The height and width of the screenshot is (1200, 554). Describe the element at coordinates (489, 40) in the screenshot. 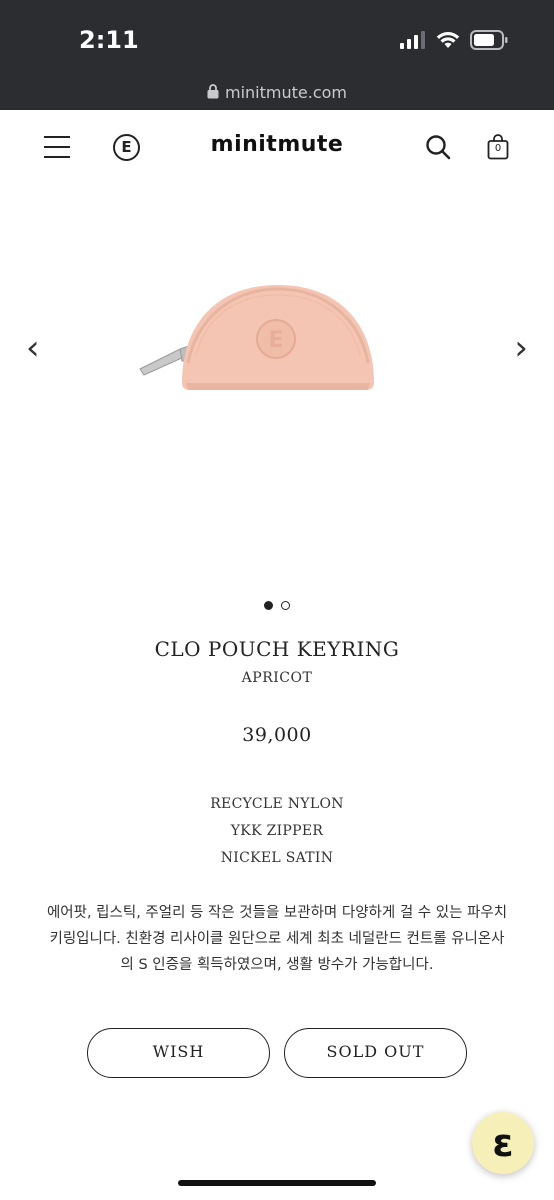

I see `battery-icon` at that location.